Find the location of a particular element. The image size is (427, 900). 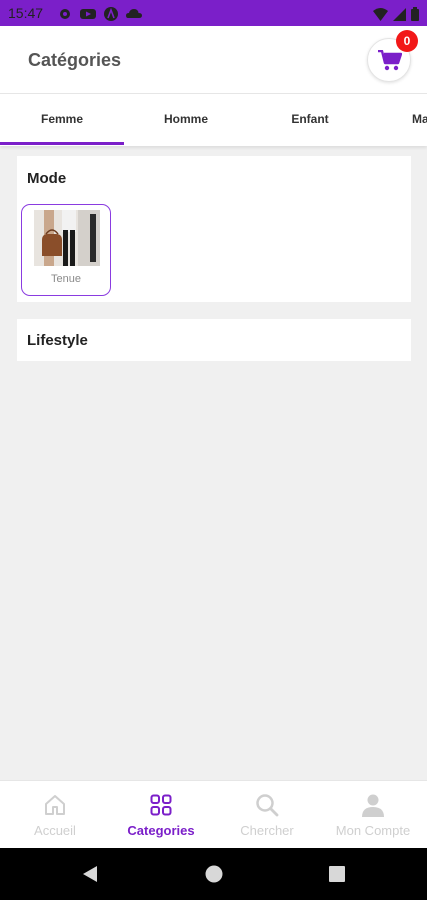

wifi-icon is located at coordinates (380, 15).